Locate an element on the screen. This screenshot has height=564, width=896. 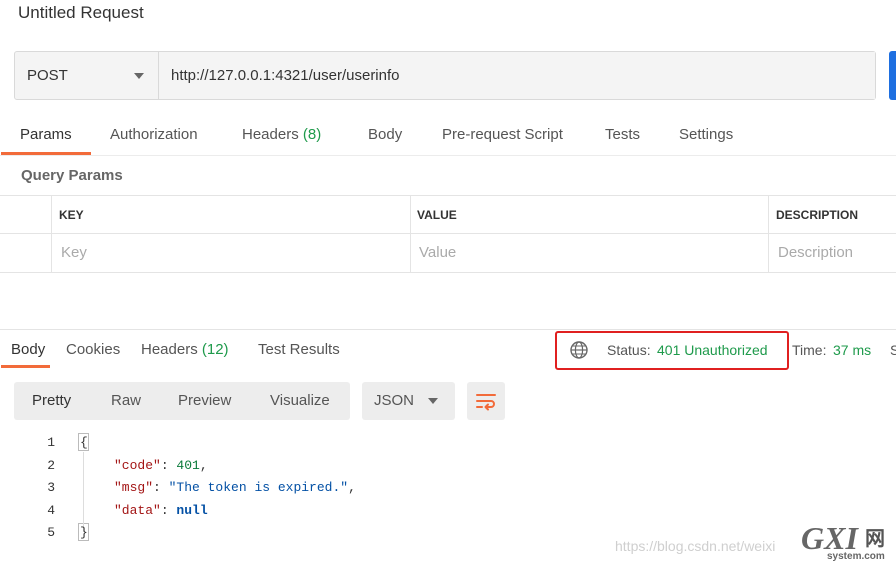
line-number: 1 is located at coordinates (51, 442).